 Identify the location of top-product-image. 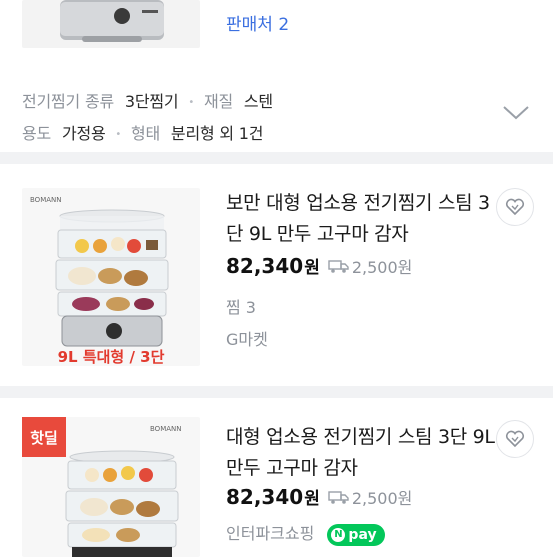
(111, 24).